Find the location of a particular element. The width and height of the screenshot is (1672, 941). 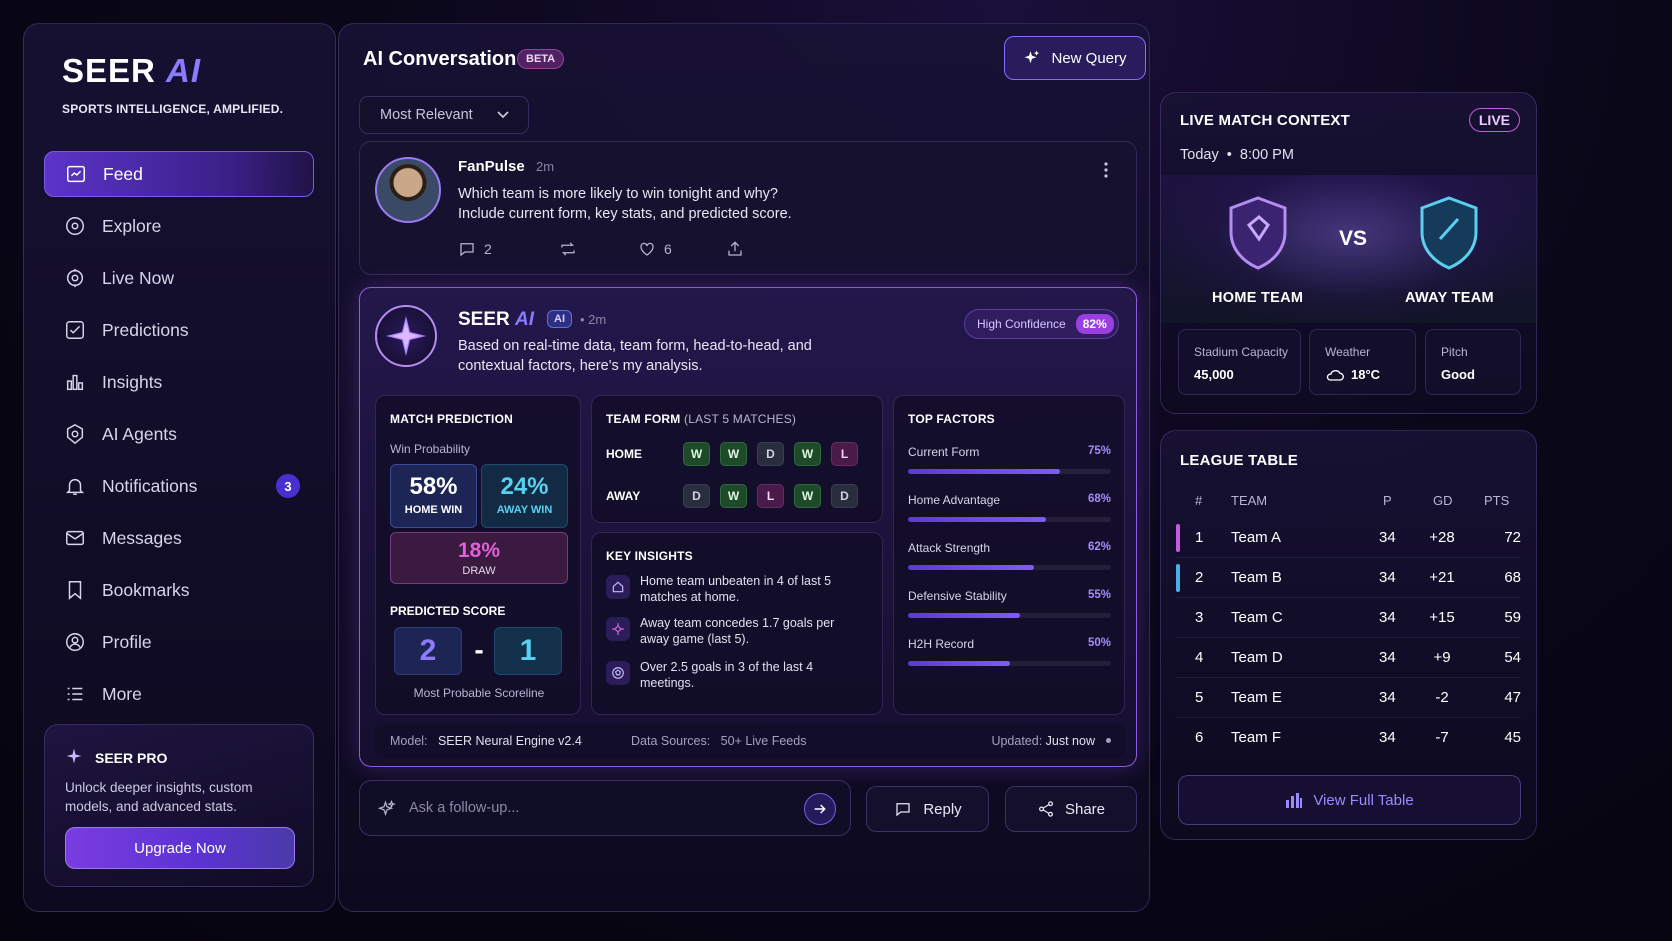

table-cell: Team D is located at coordinates (1257, 657).